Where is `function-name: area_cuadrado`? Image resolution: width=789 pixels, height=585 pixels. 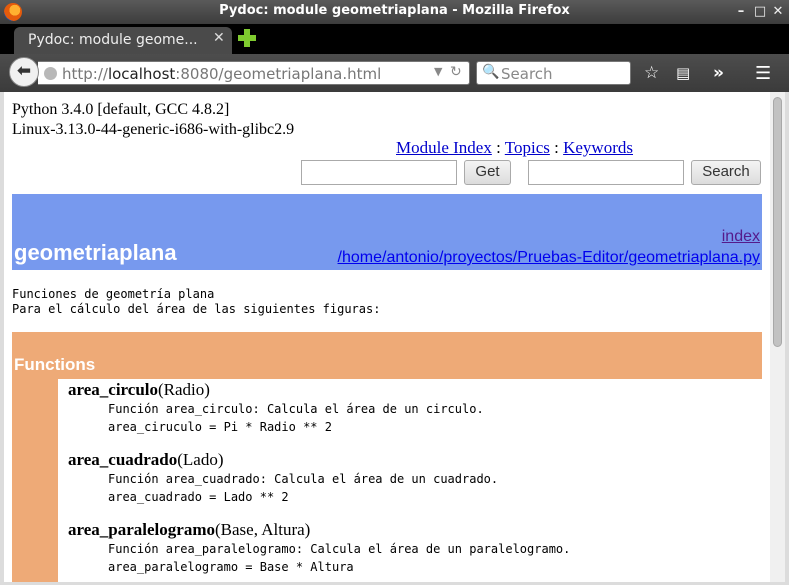
function-name: area_cuadrado is located at coordinates (123, 459).